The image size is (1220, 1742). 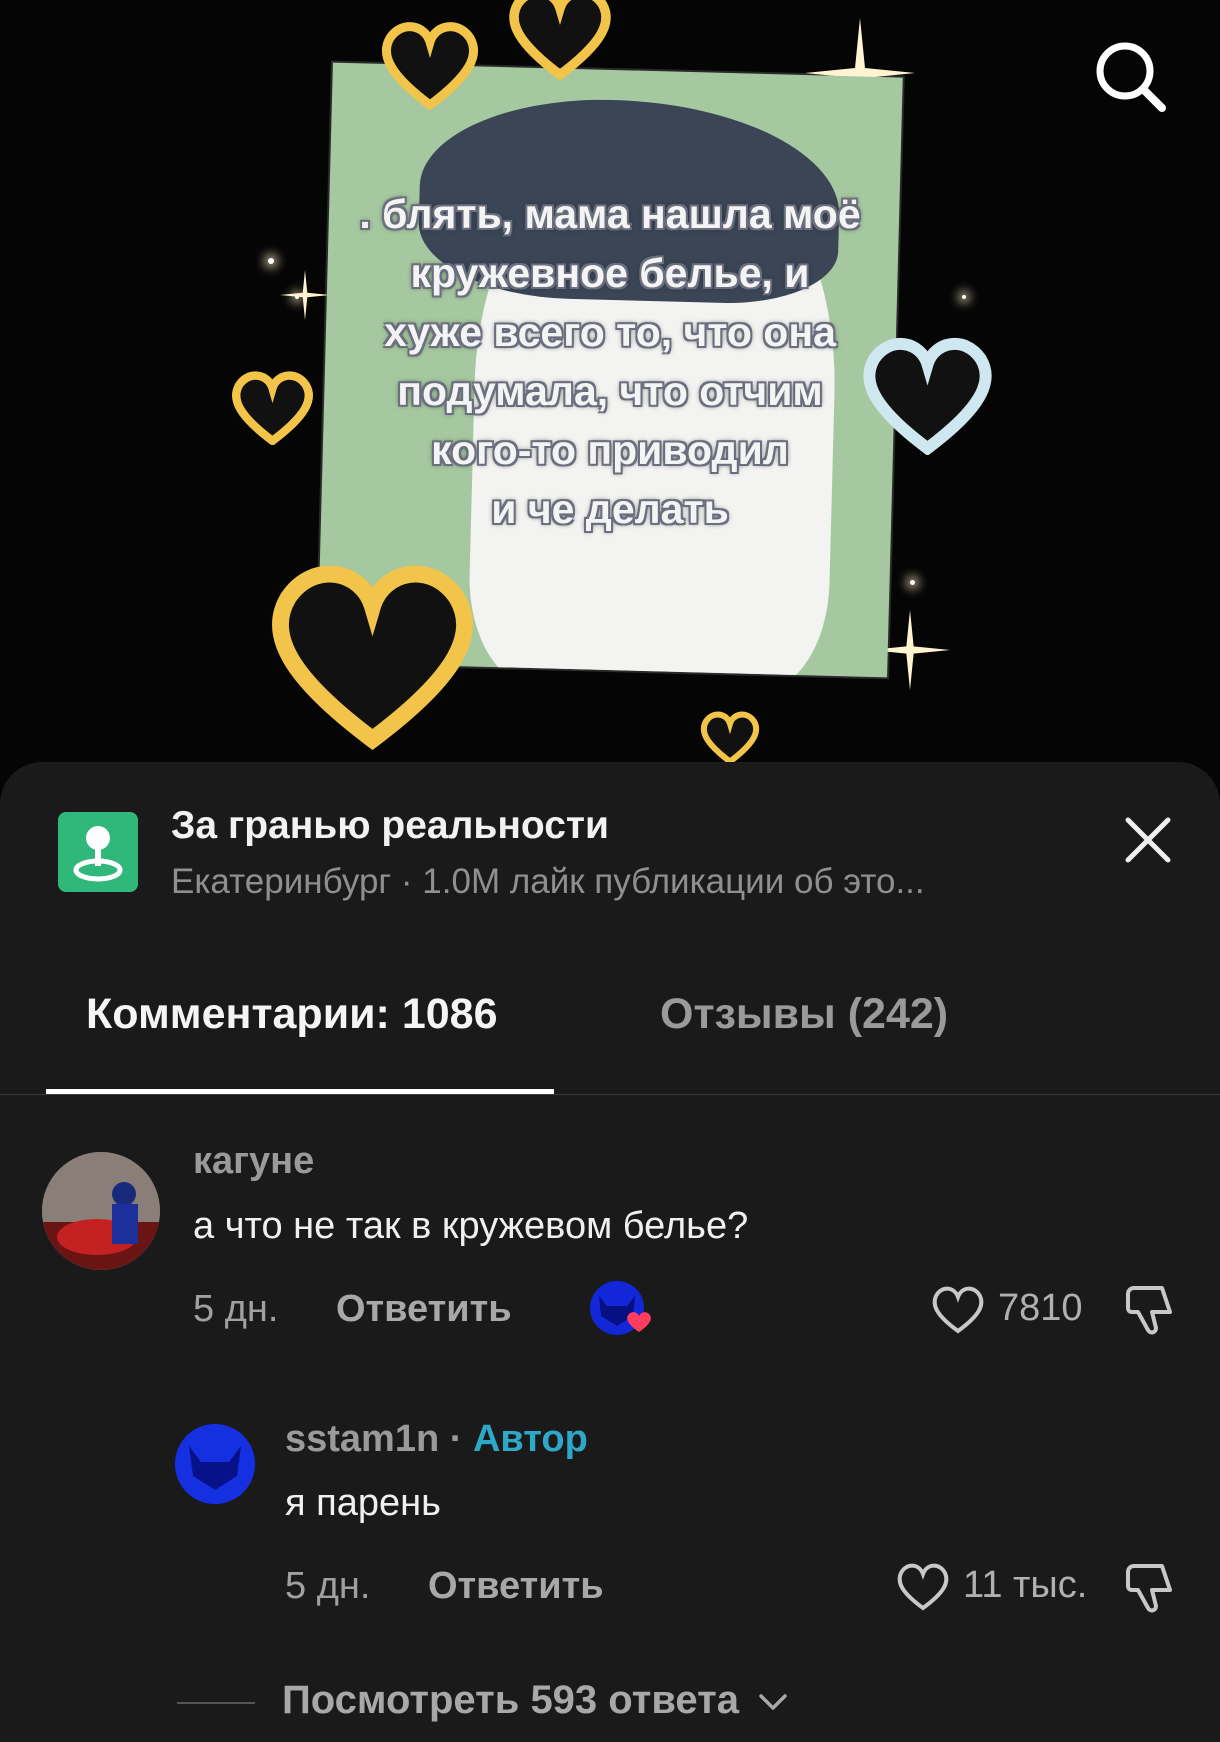 I want to click on view-replies-label: Посмотреть 593 ответа, so click(x=510, y=1700).